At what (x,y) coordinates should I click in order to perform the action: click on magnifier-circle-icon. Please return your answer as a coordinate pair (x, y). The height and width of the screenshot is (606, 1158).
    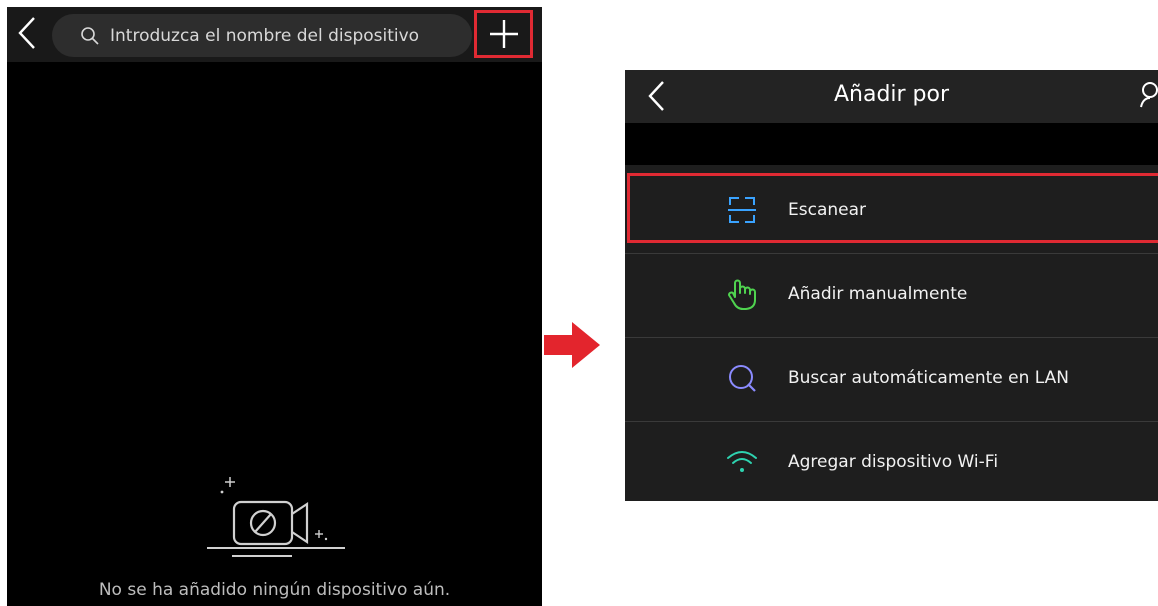
    Looking at the image, I should click on (742, 378).